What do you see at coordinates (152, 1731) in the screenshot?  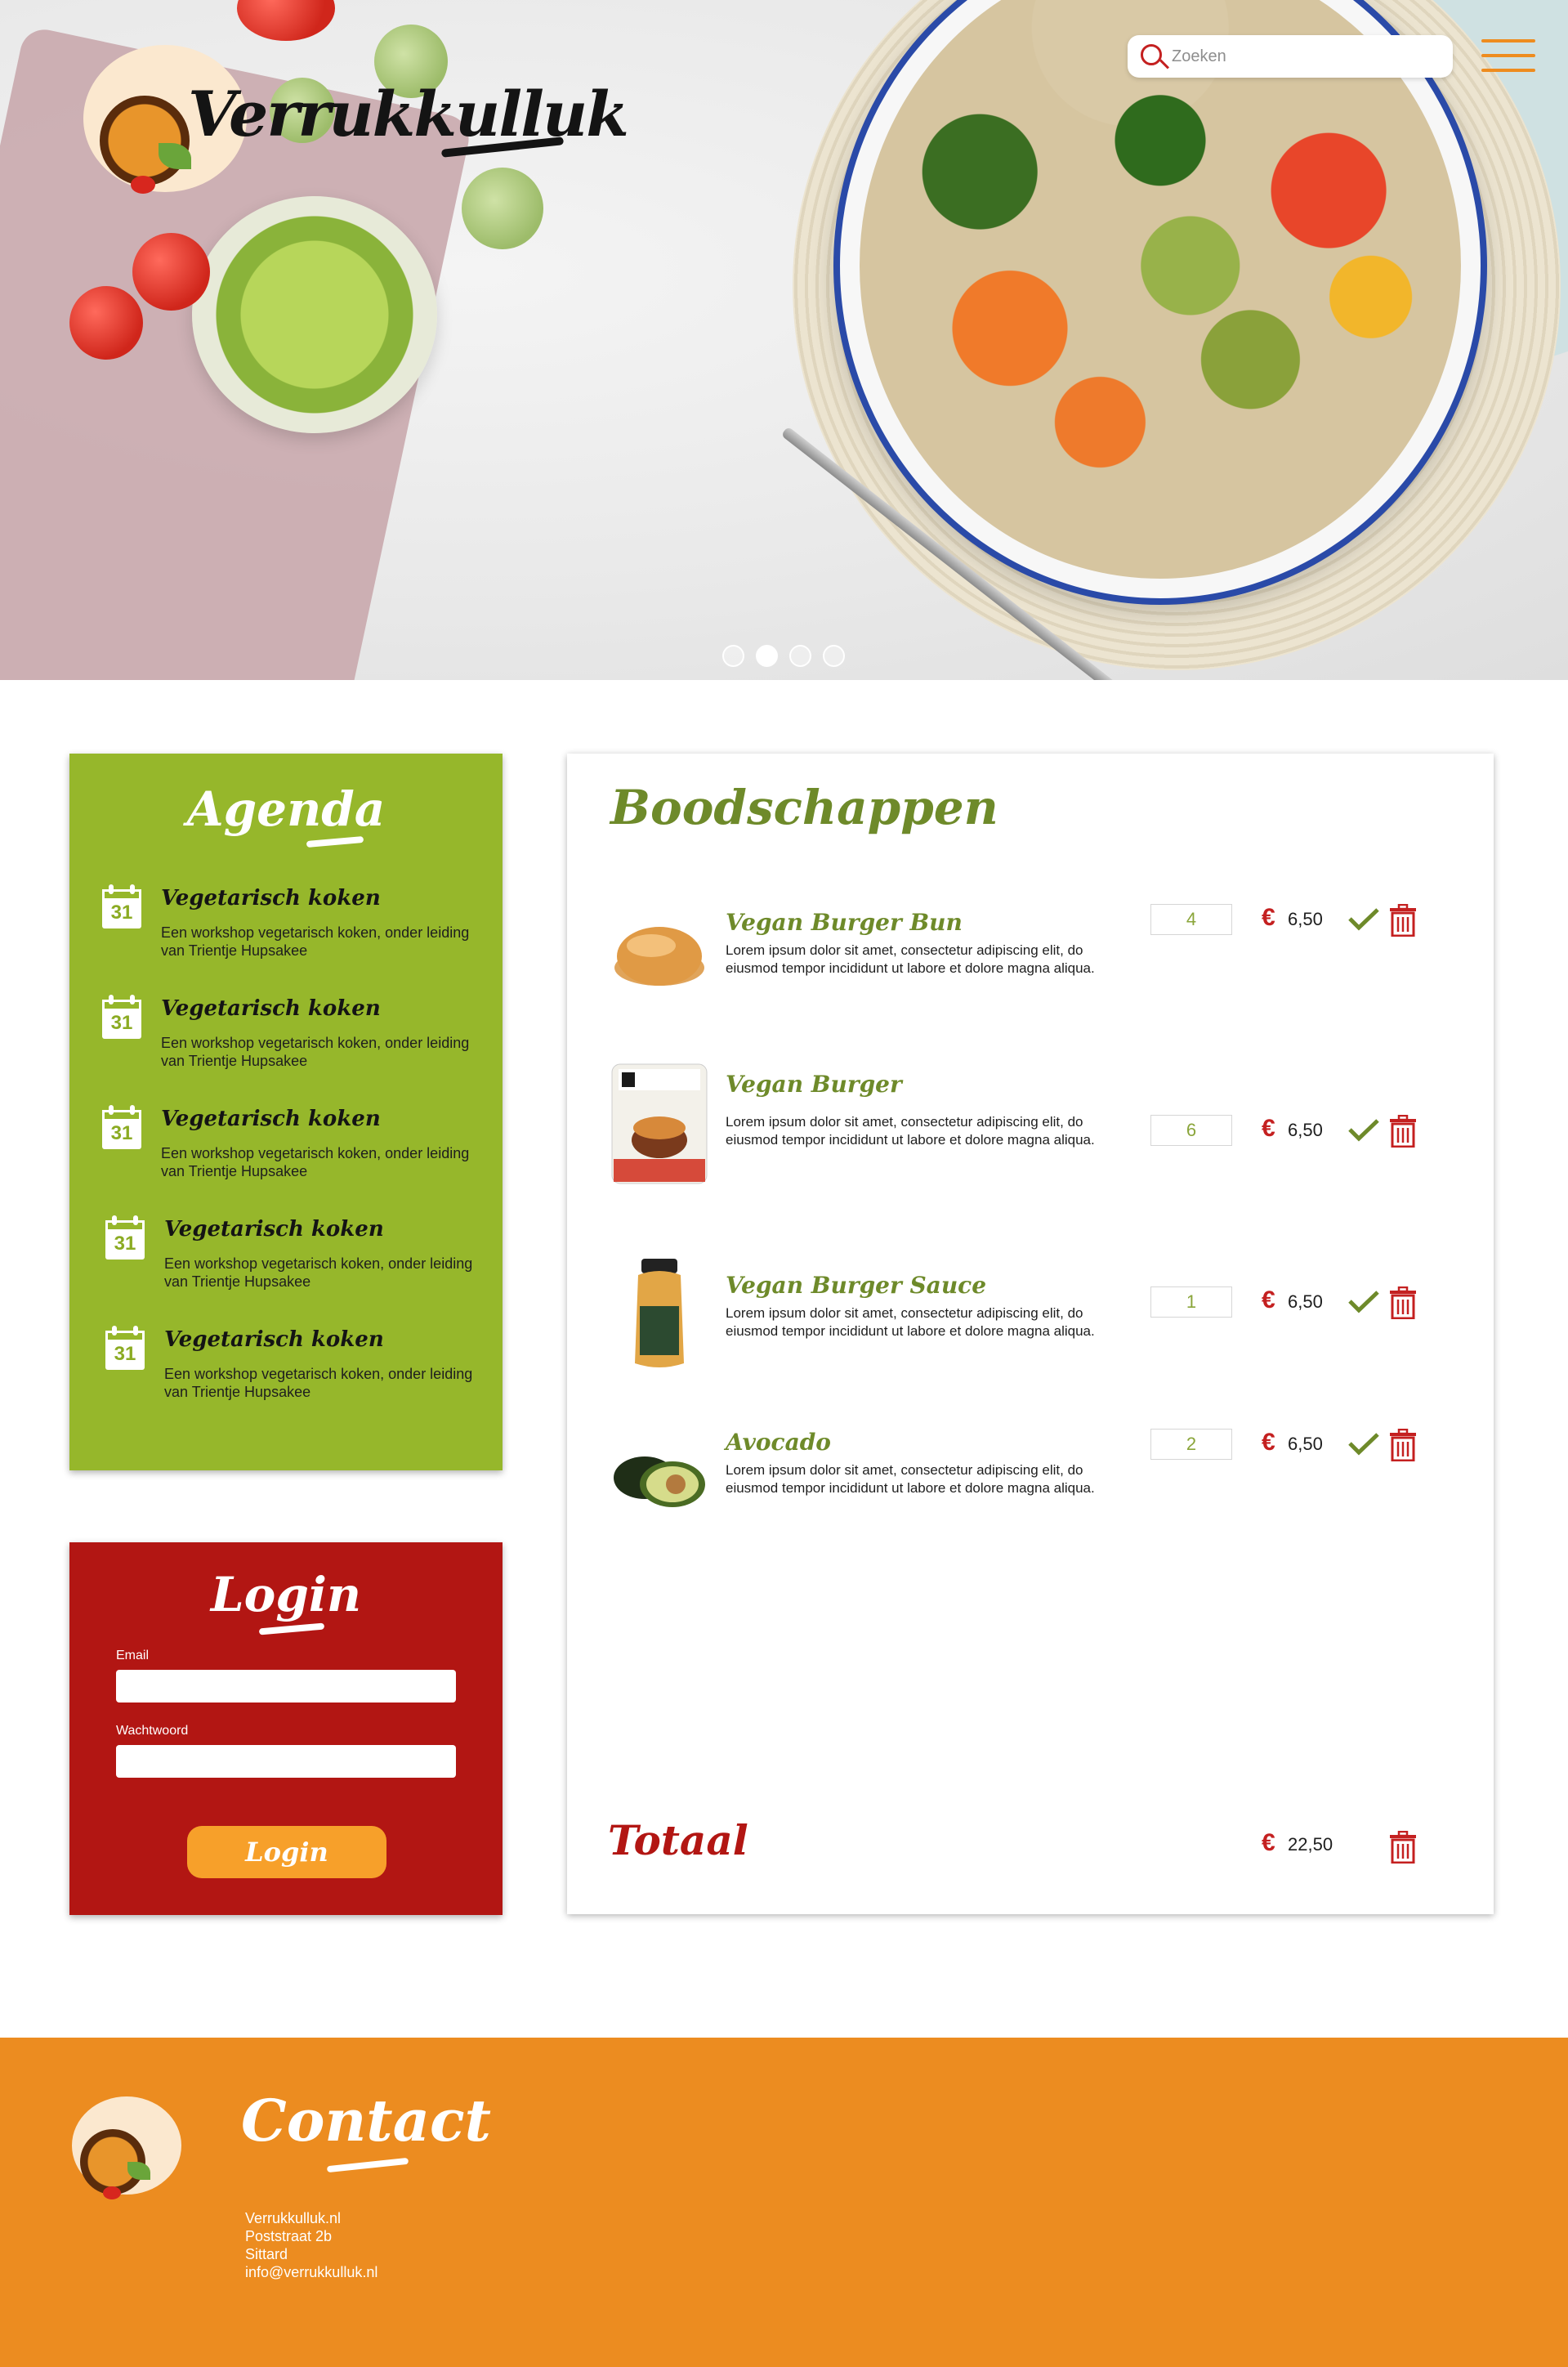 I see `password-label: Wachtwoord` at bounding box center [152, 1731].